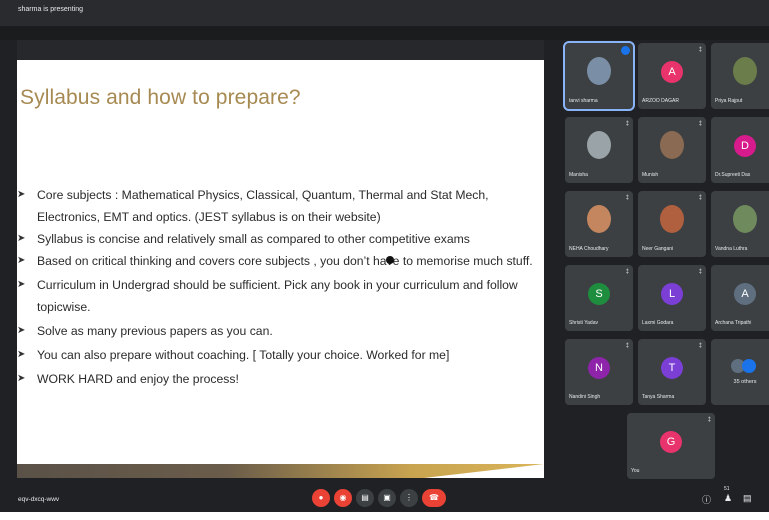 This screenshot has height=520, width=769. I want to click on present-icon: ▣, so click(387, 498).